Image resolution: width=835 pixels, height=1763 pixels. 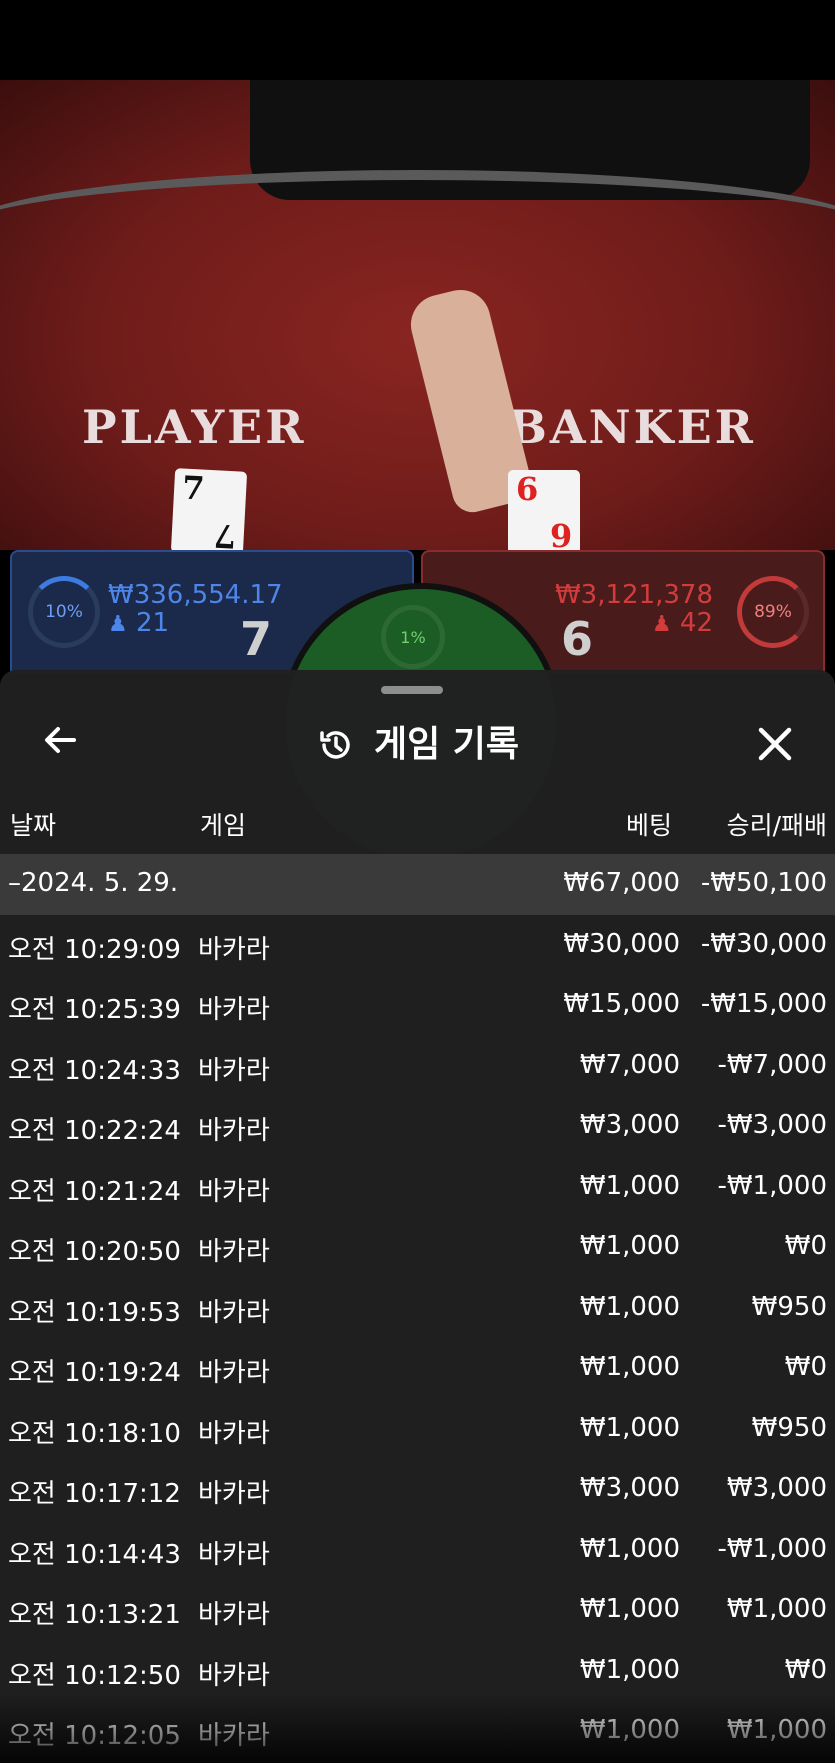 What do you see at coordinates (417, 884) in the screenshot?
I see `date-group-row: –2024. 5. 29. ₩67,000 -₩50,100` at bounding box center [417, 884].